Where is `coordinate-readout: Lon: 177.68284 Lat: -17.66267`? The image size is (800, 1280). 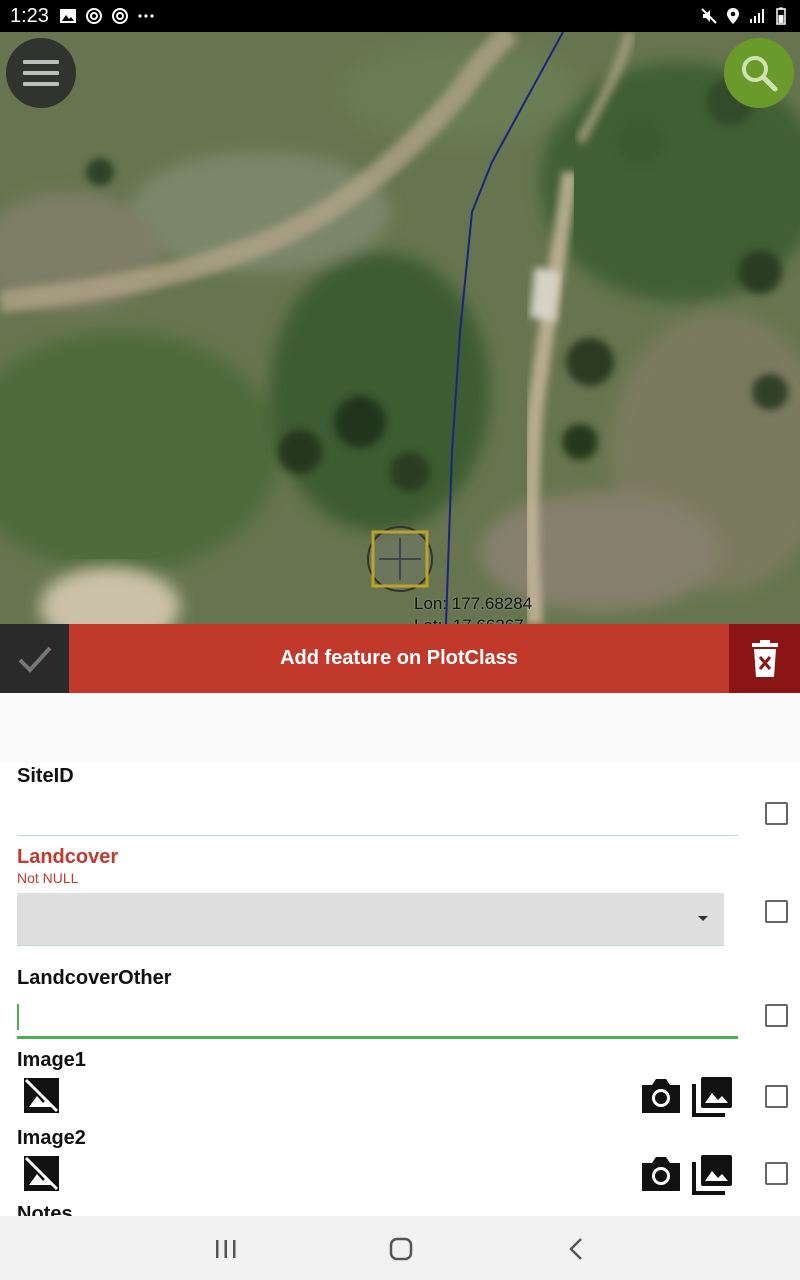
coordinate-readout: Lon: 177.68284 Lat: -17.66267 is located at coordinates (473, 608).